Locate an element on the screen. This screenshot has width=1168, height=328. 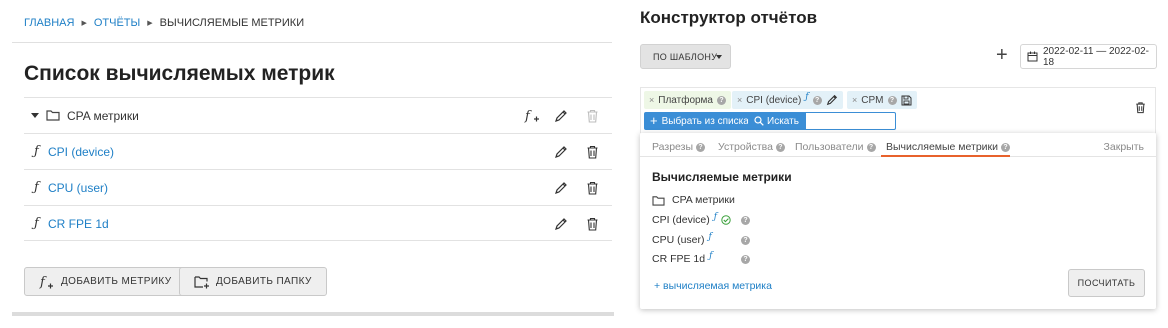
search-button: Искать is located at coordinates (776, 121).